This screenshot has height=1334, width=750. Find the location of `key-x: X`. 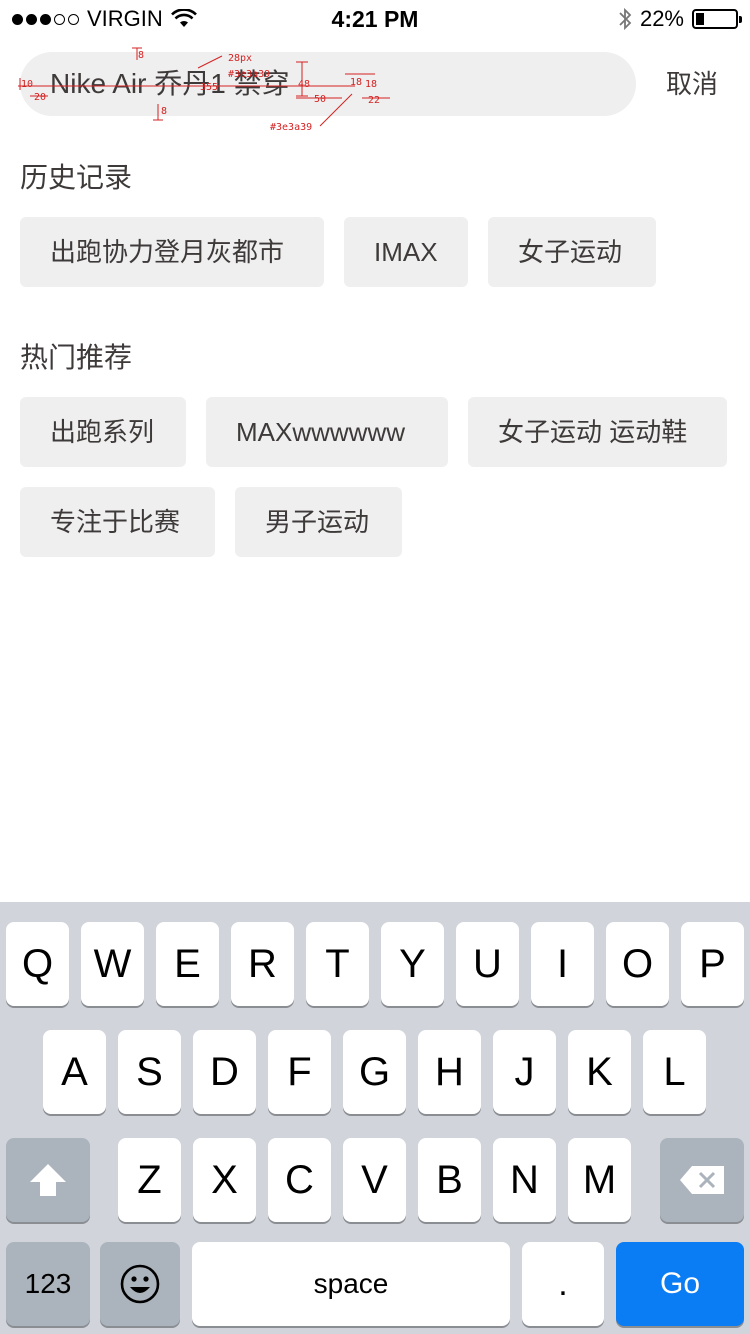

key-x: X is located at coordinates (224, 1180).